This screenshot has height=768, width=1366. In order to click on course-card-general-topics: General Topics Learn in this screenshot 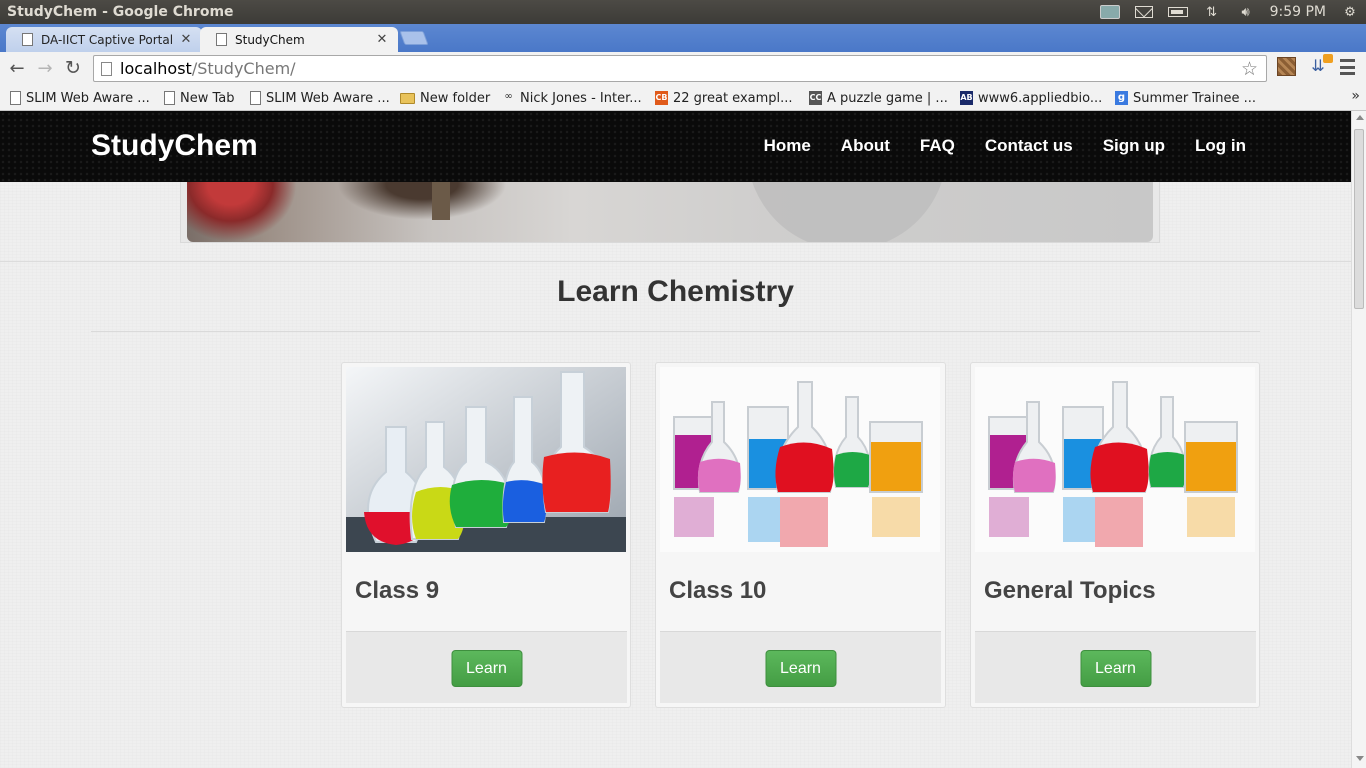, I will do `click(1115, 535)`.